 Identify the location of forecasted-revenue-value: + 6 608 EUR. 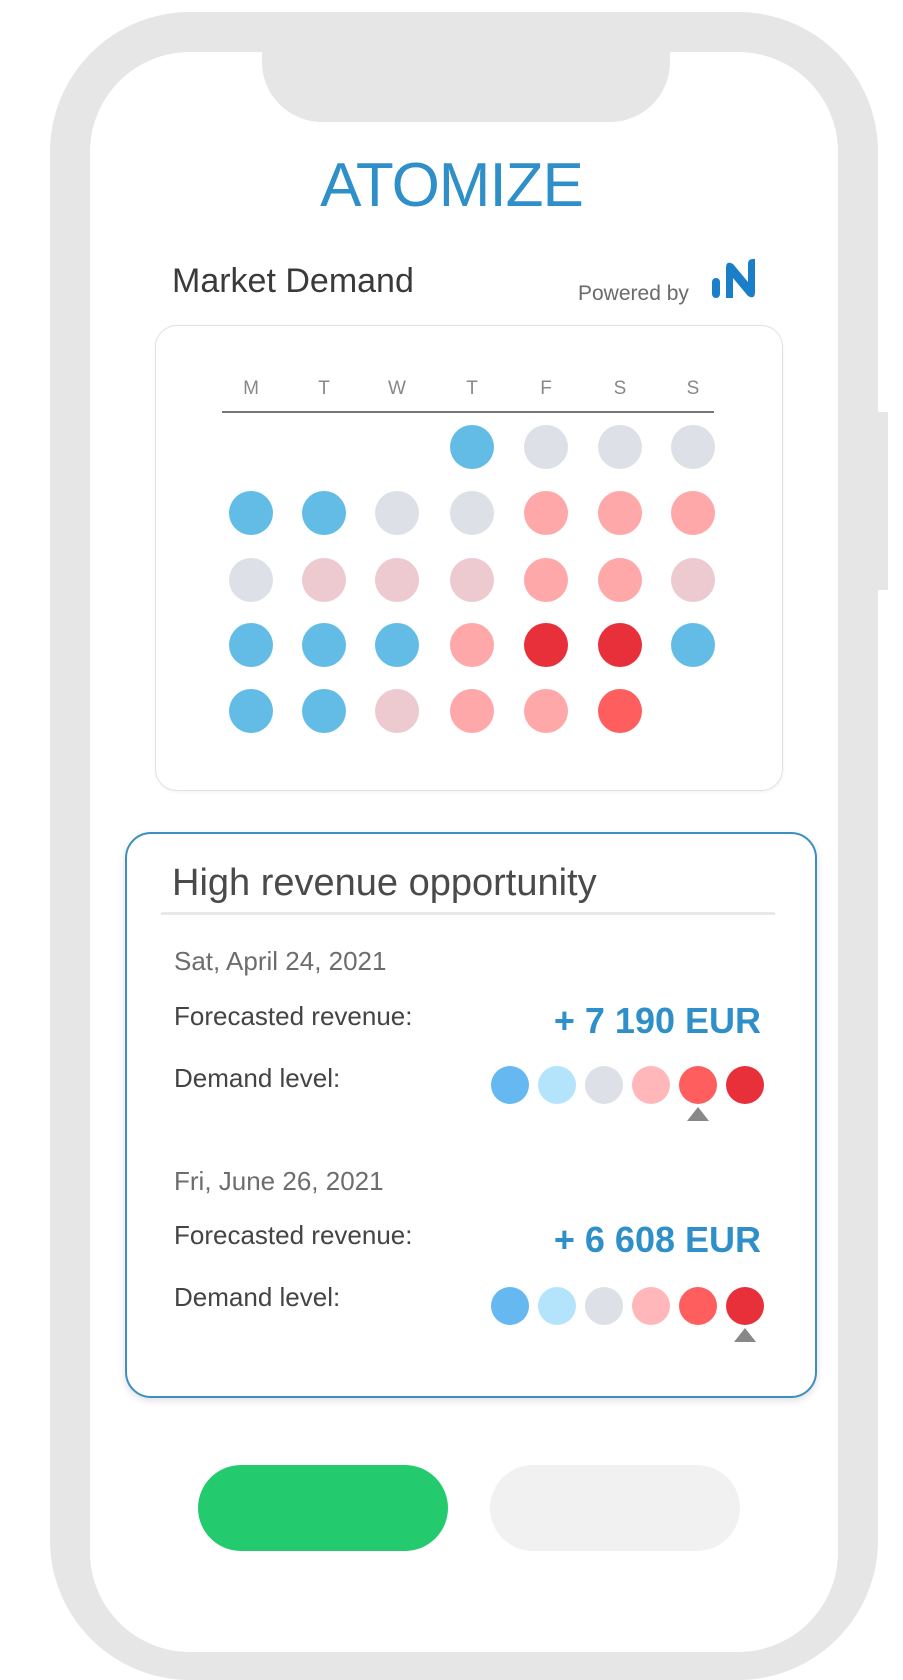
(657, 1239).